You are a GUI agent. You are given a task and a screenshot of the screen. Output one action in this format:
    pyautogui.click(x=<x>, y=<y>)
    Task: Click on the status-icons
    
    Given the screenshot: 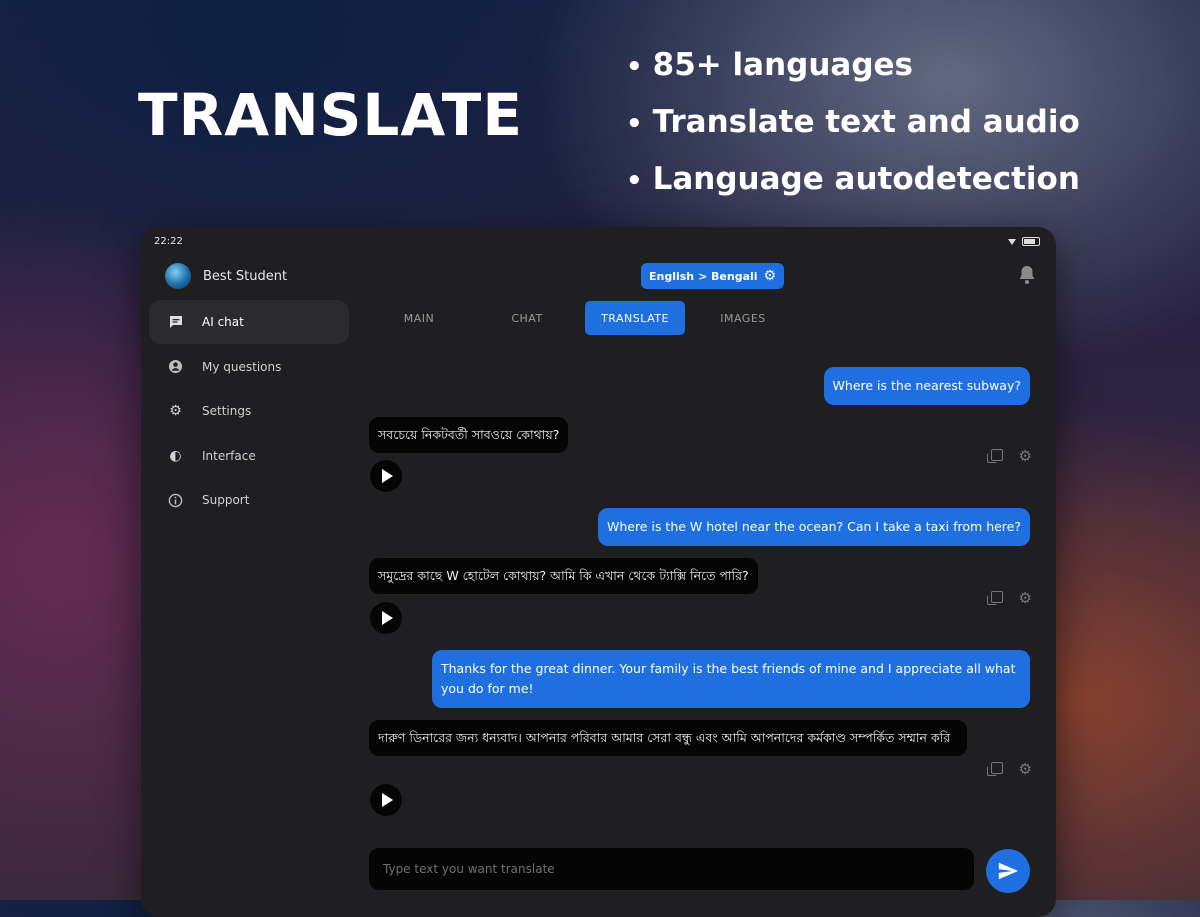 What is the action you would take?
    pyautogui.click(x=1024, y=241)
    